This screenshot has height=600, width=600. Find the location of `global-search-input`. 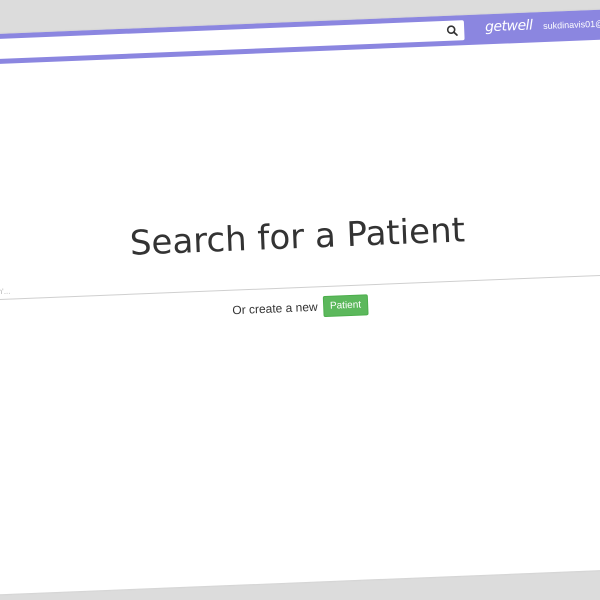

global-search-input is located at coordinates (215, 41).